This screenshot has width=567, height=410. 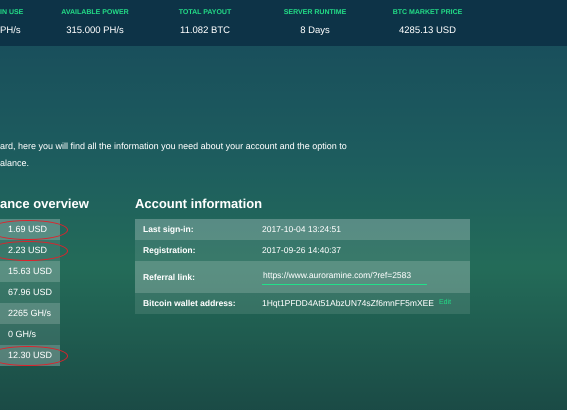 I want to click on field-label: Bitcoin wallet address:, so click(x=190, y=303).